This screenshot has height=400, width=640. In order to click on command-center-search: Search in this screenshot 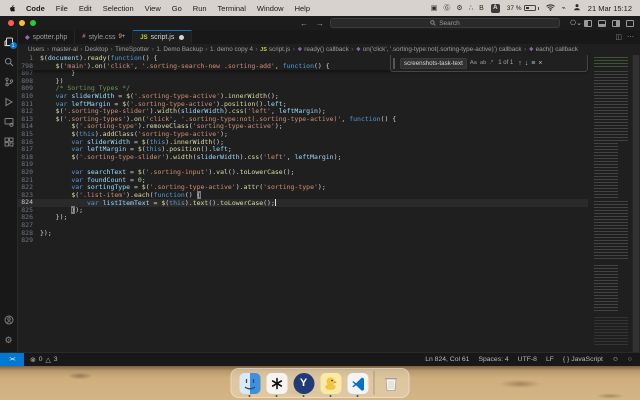, I will do `click(445, 23)`.